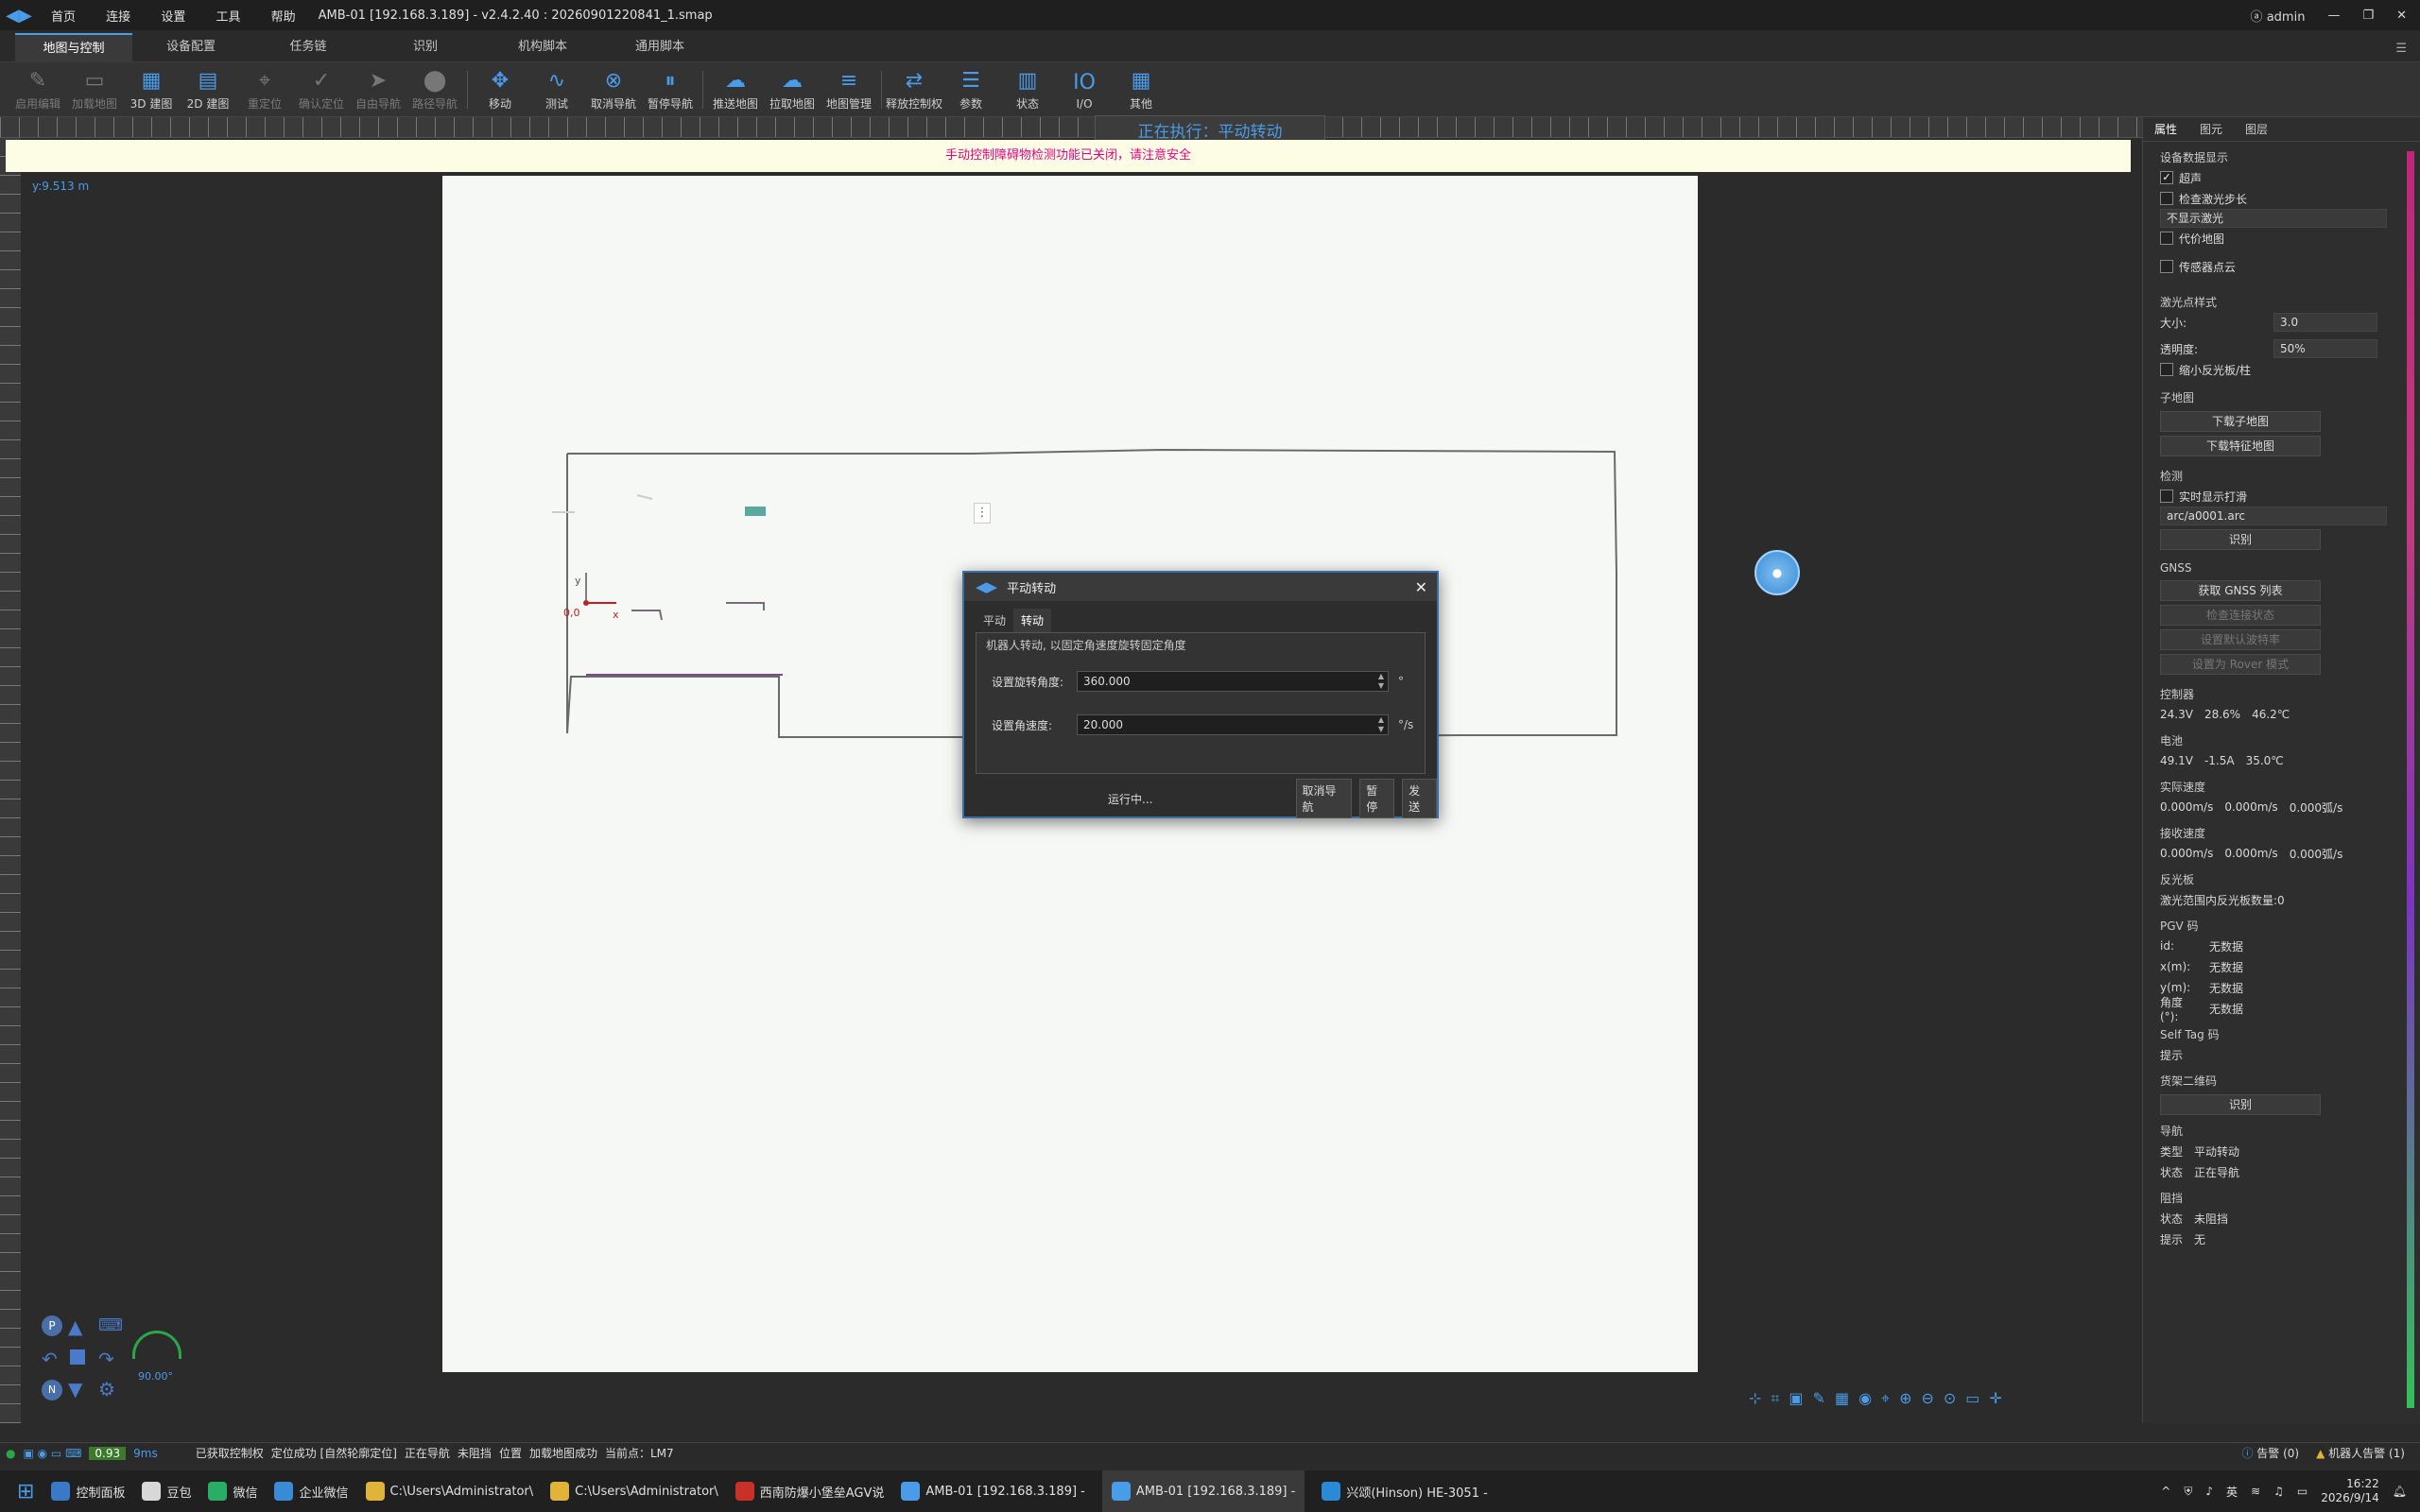 The image size is (2420, 1512). I want to click on toolbar-button-18: IO I/O, so click(1084, 89).